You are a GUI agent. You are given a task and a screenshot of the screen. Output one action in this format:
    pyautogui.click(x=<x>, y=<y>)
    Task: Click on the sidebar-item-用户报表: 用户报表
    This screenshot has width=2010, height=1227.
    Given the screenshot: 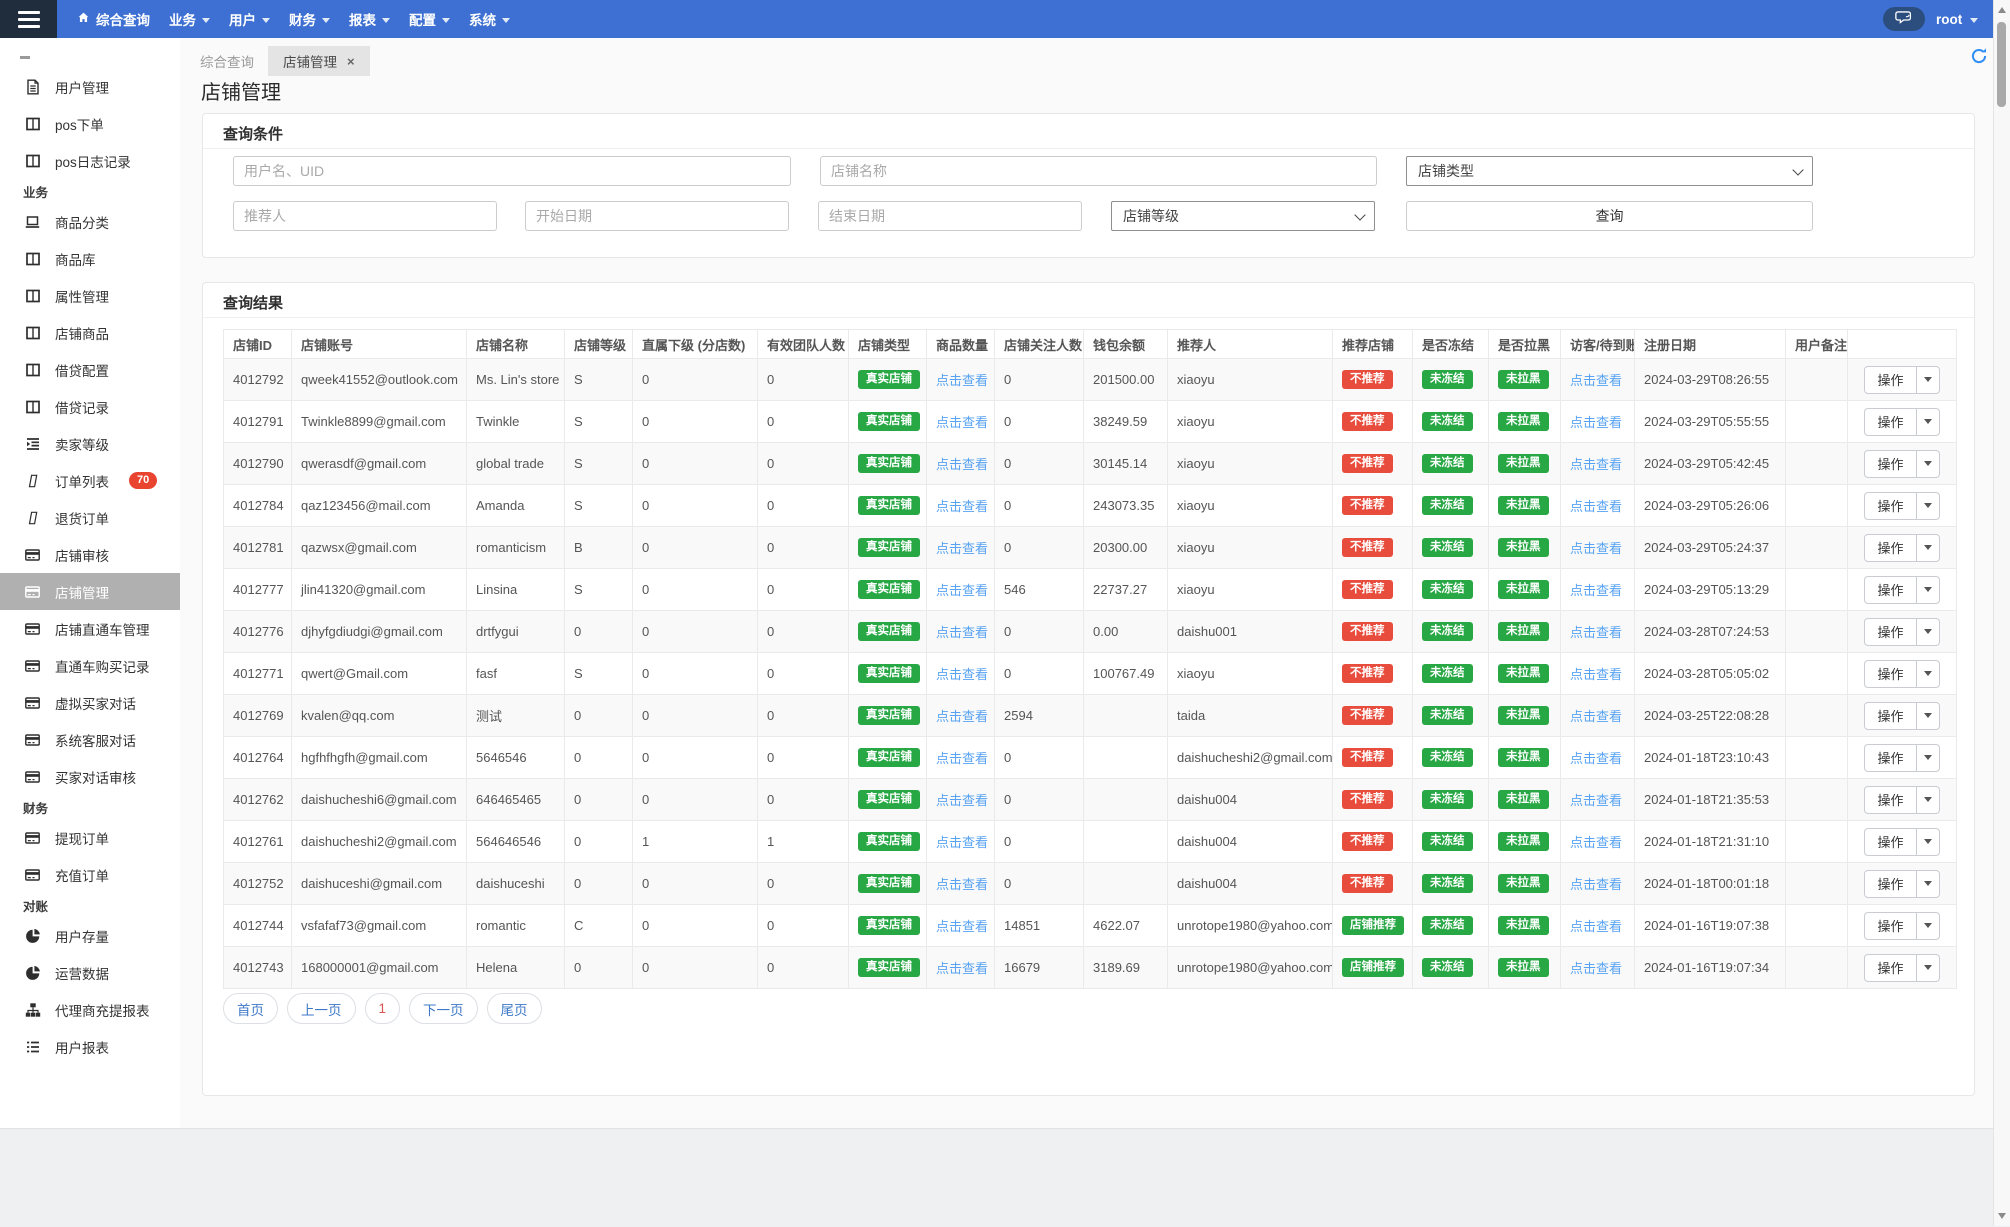 What is the action you would take?
    pyautogui.click(x=90, y=1046)
    